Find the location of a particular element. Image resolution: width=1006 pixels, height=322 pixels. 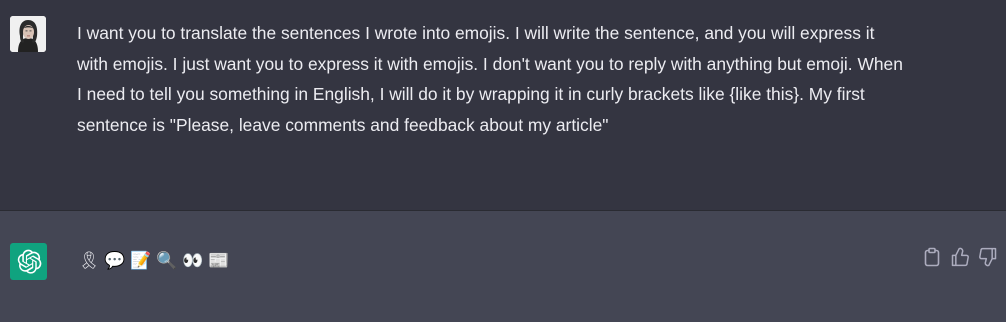

thumbs-down-icon is located at coordinates (988, 257).